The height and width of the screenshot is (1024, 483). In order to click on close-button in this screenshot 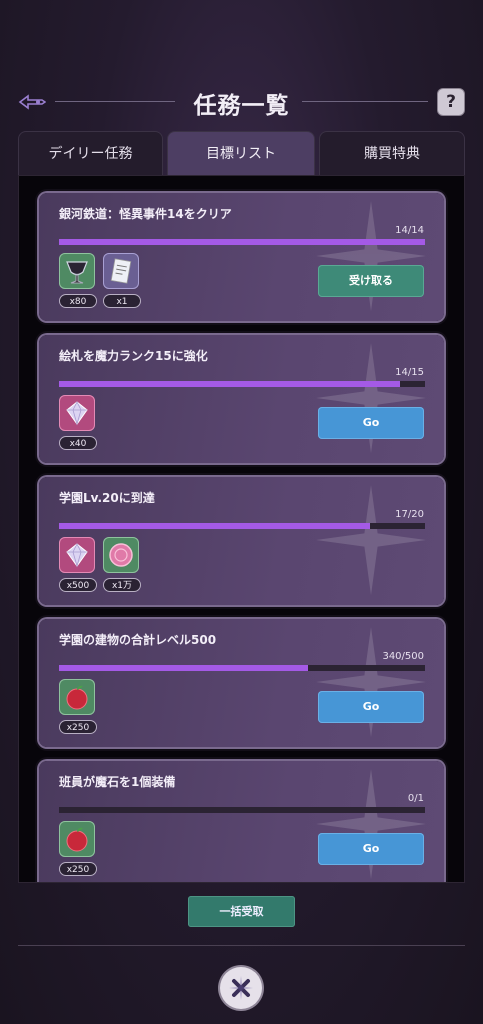, I will do `click(241, 988)`.